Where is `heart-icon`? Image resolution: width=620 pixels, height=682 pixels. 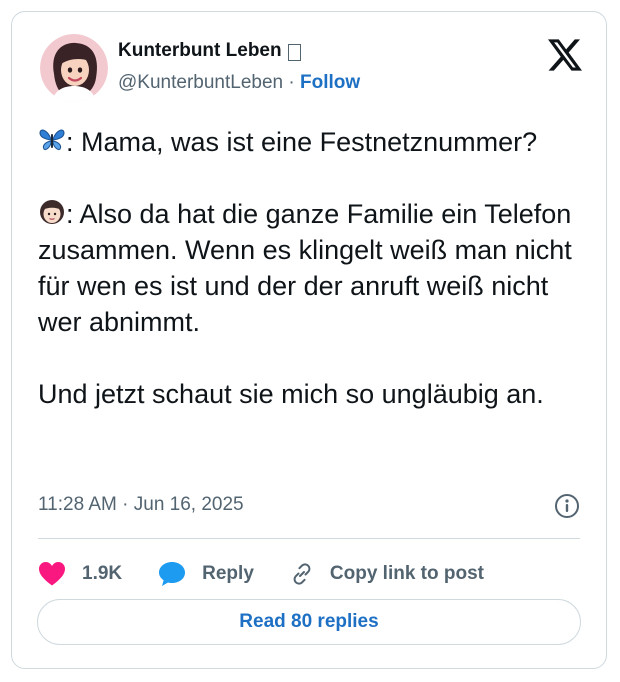
heart-icon is located at coordinates (52, 574).